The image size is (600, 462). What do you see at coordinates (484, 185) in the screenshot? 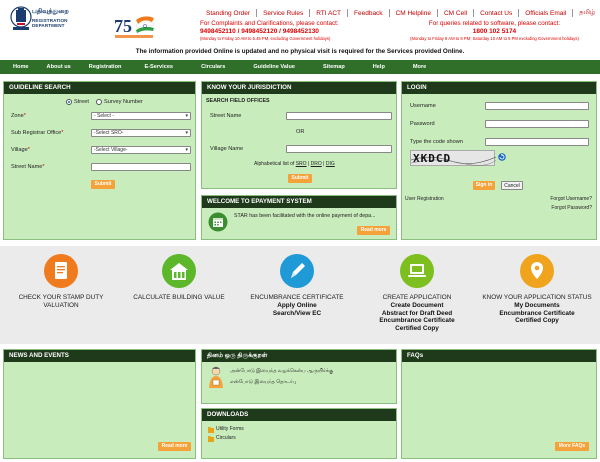
I see `sign-in-button: Sign in` at bounding box center [484, 185].